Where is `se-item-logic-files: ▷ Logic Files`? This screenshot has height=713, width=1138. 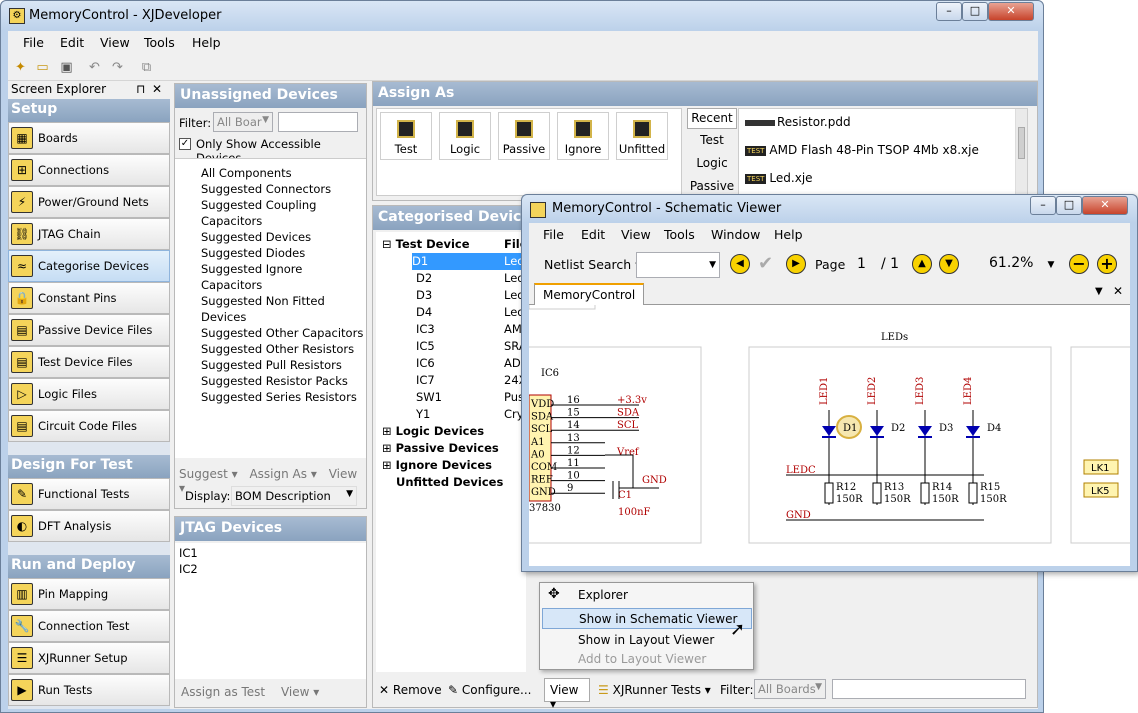
se-item-logic-files: ▷ Logic Files is located at coordinates (89, 394).